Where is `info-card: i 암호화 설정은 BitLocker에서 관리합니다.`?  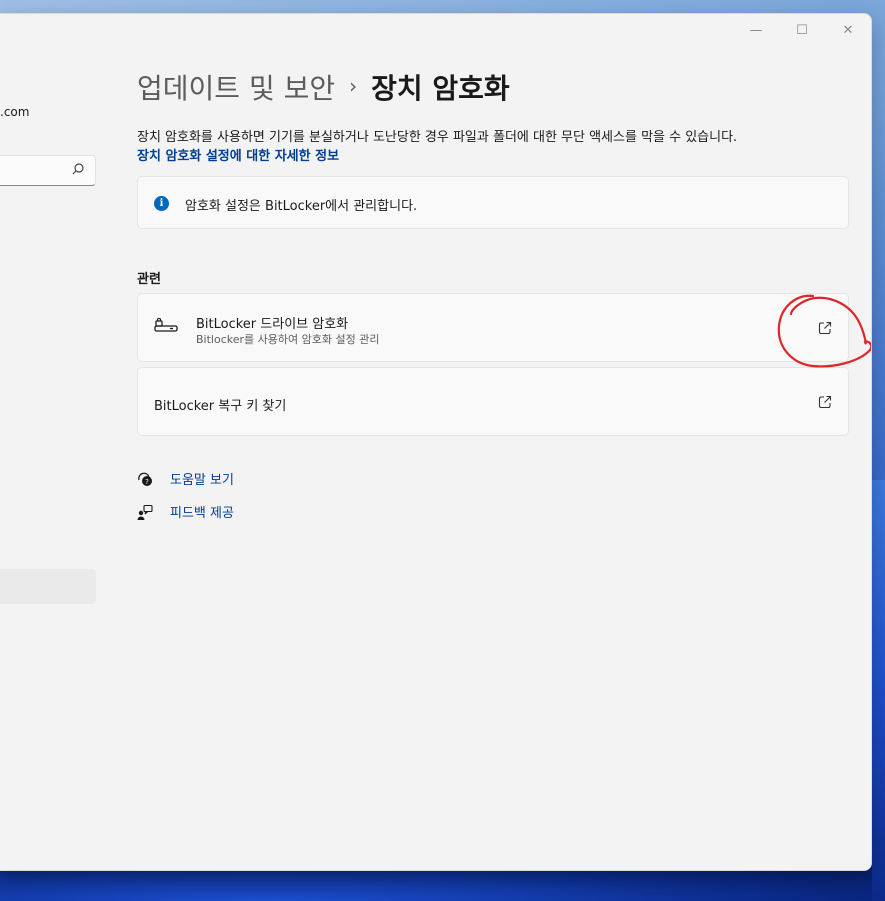
info-card: i 암호화 설정은 BitLocker에서 관리합니다. is located at coordinates (493, 202).